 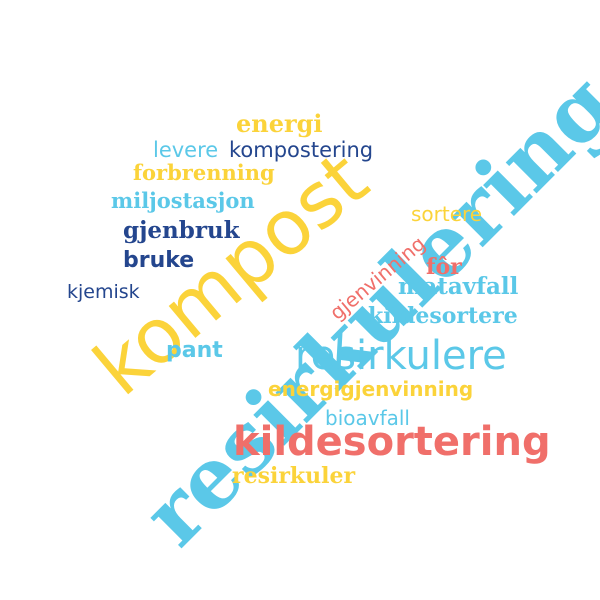 I want to click on word-gjenbruk: gjenbruk, so click(x=181, y=230).